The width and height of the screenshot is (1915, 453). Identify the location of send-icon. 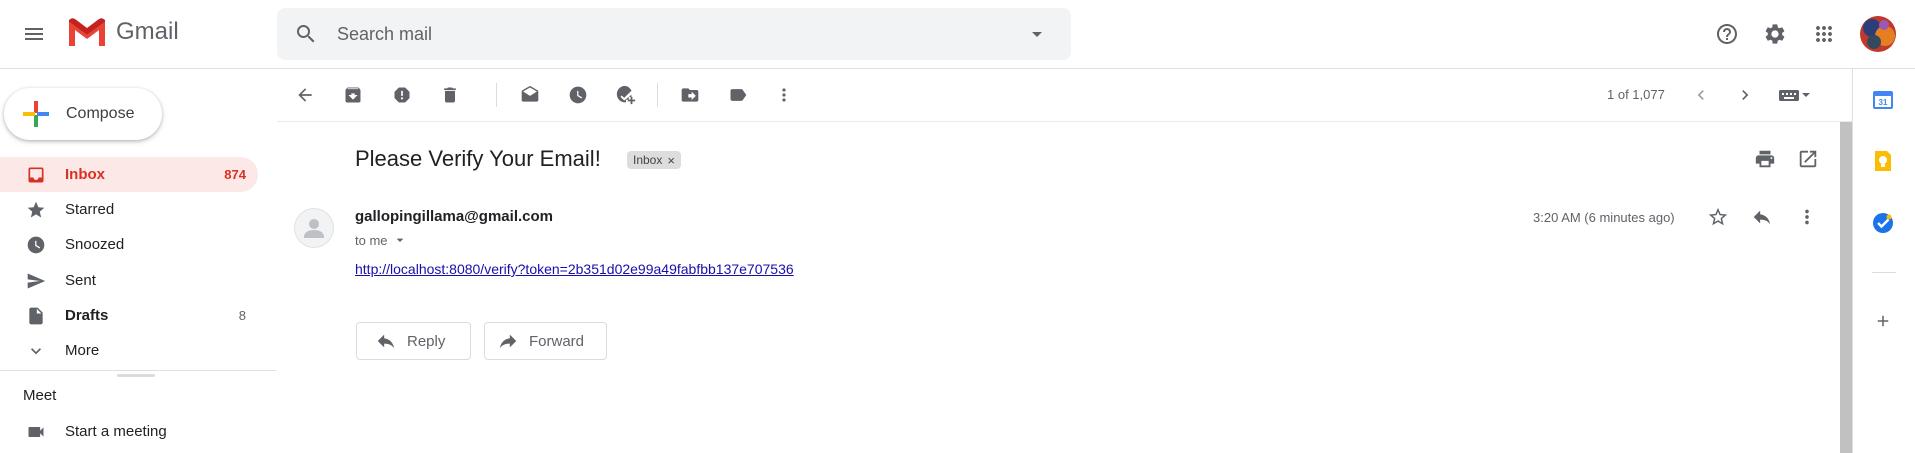
(36, 281).